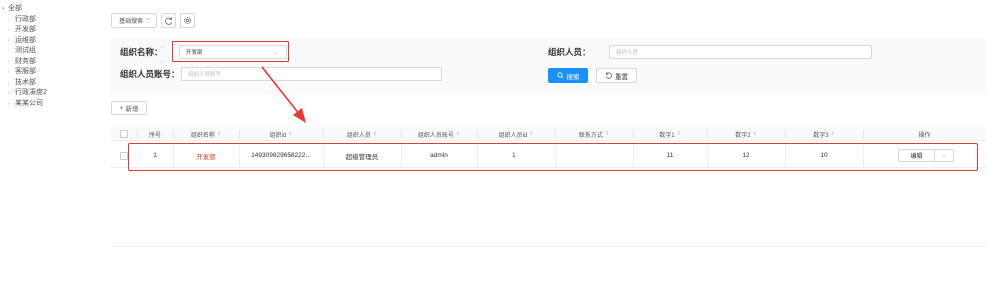 This screenshot has width=987, height=304. I want to click on col-num2: 数字2 ⇕, so click(746, 134).